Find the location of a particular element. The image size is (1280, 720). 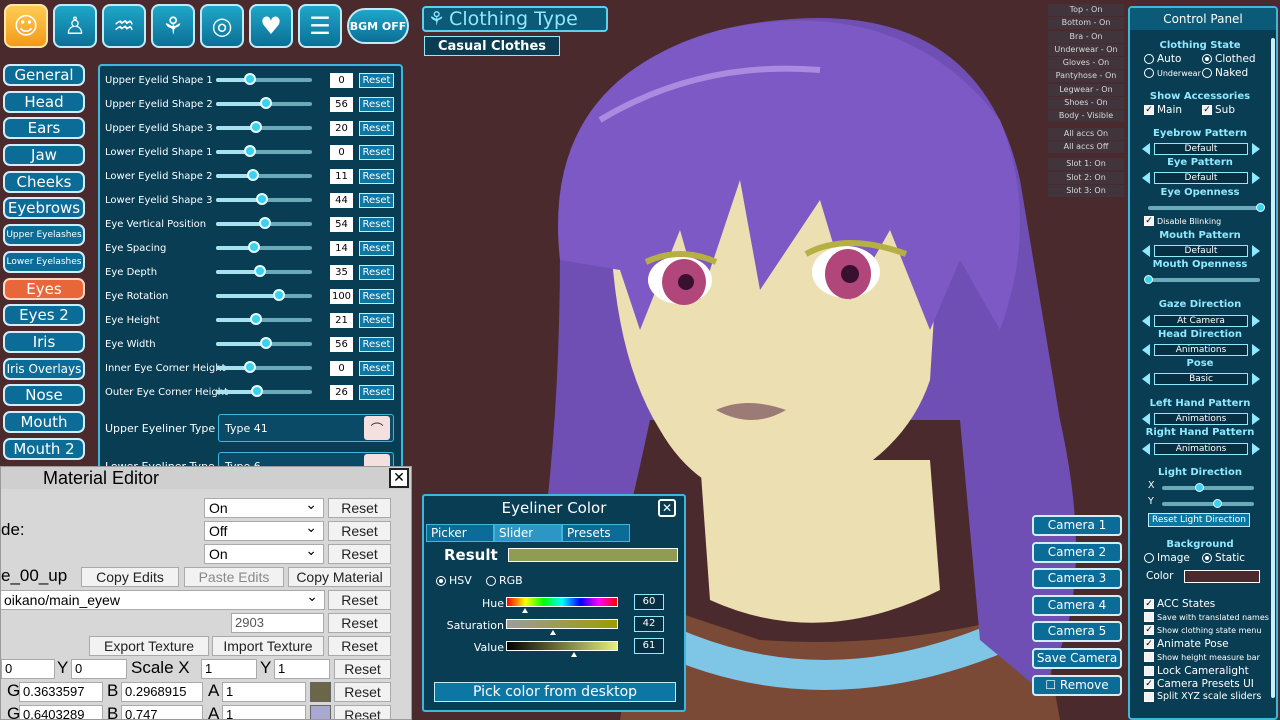

category-mouth: Mouth is located at coordinates (44, 421).